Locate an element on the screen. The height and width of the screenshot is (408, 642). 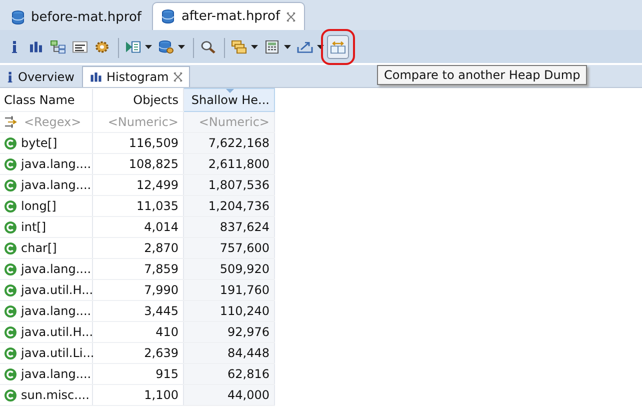
column-header: Objects is located at coordinates (137, 100).